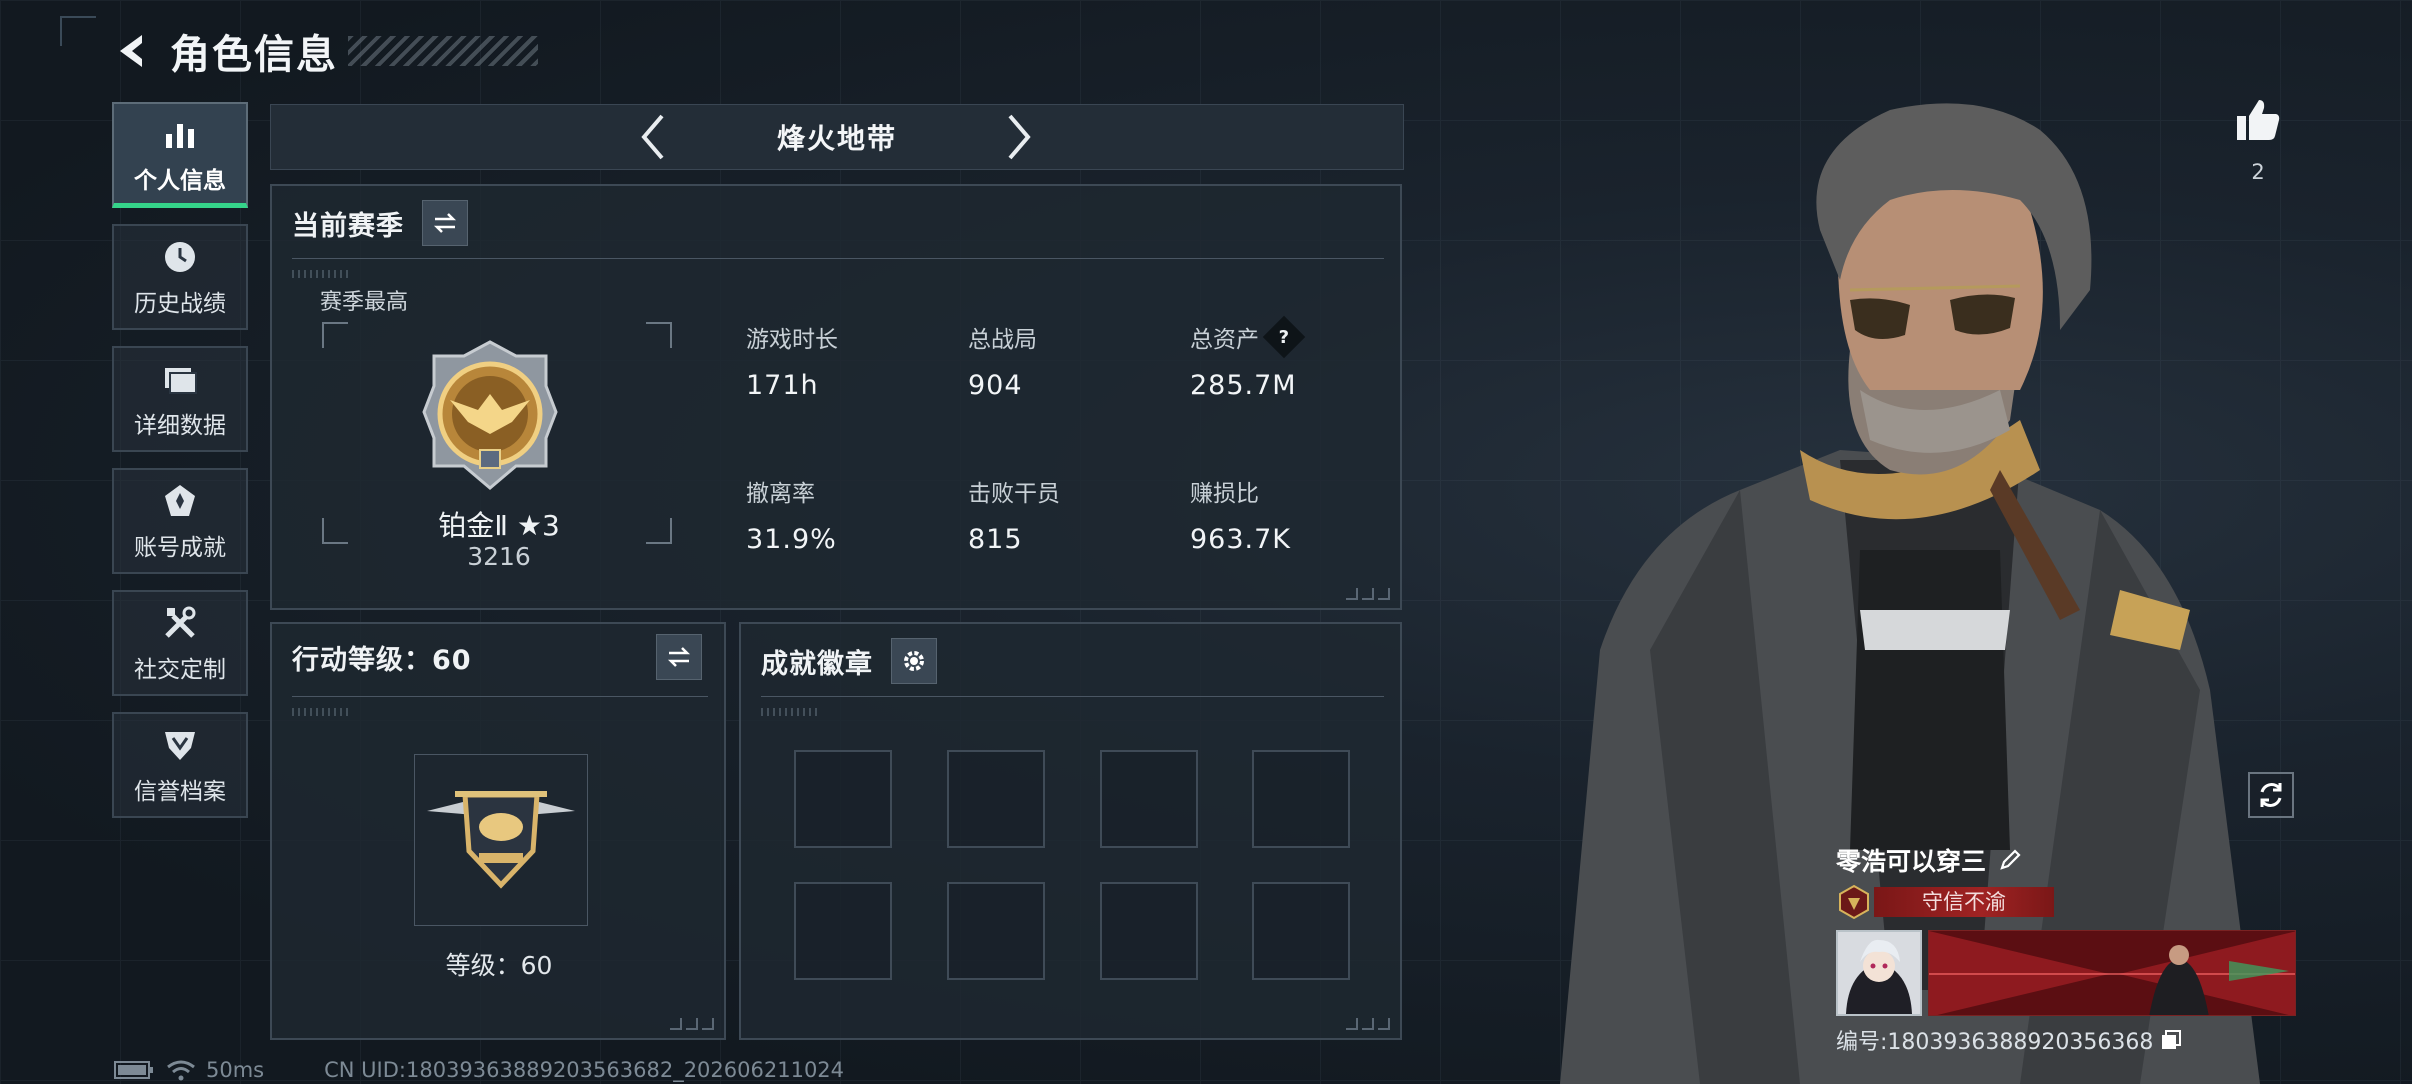 The height and width of the screenshot is (1084, 2412). Describe the element at coordinates (1854, 902) in the screenshot. I see `title-emblem-icon` at that location.